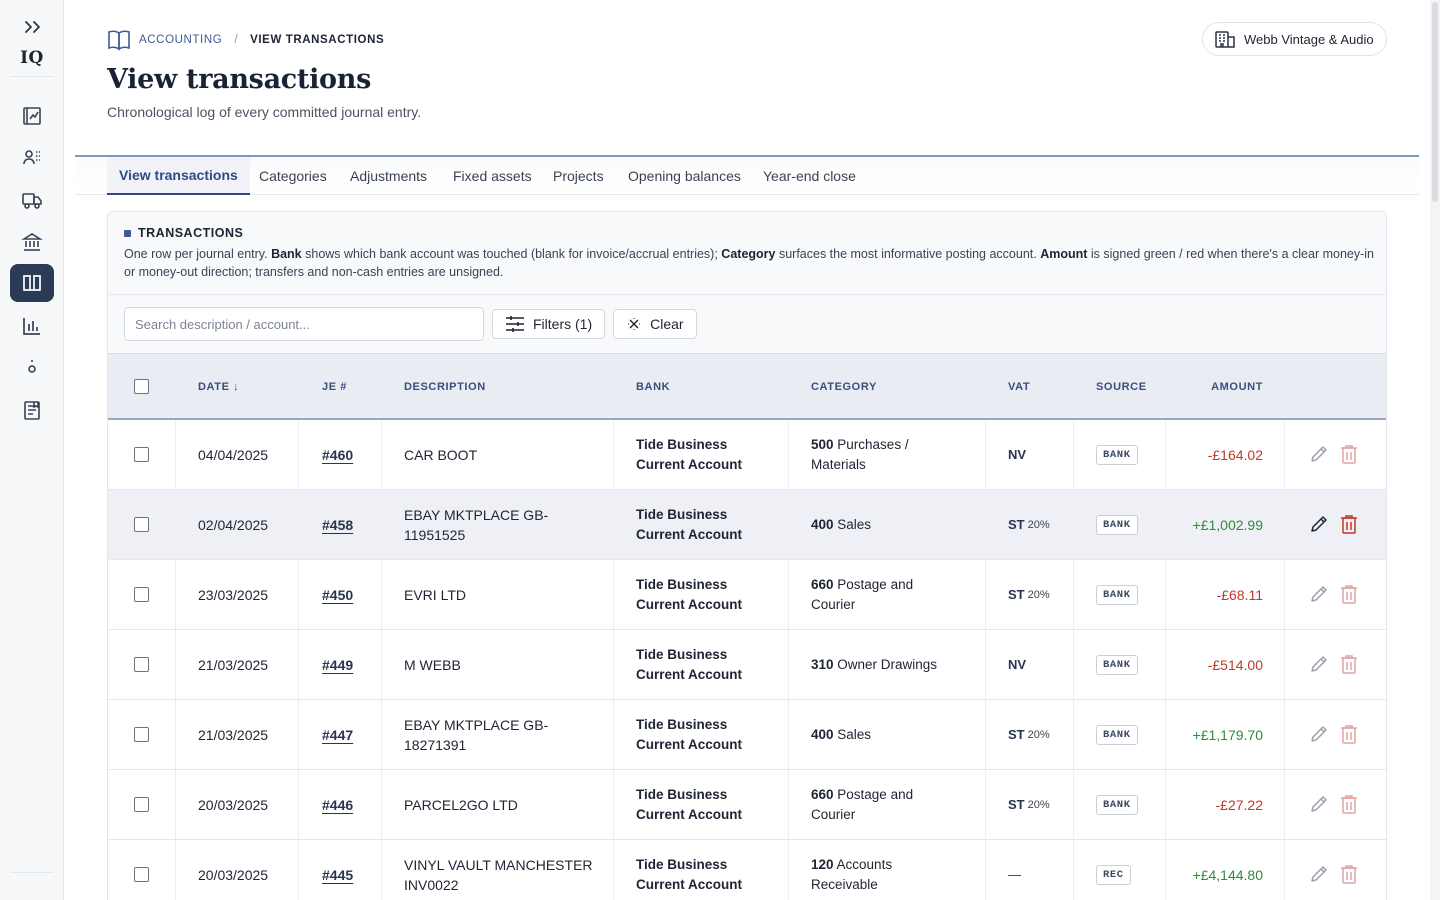  What do you see at coordinates (809, 176) in the screenshot?
I see `tab-year-end-close: Year-end close` at bounding box center [809, 176].